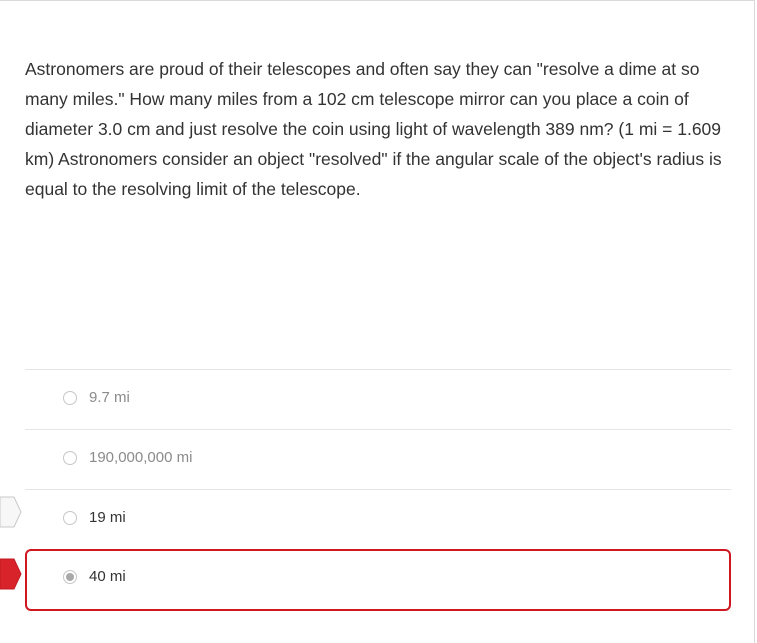 The height and width of the screenshot is (643, 757). I want to click on answer-label: 40 mi, so click(107, 576).